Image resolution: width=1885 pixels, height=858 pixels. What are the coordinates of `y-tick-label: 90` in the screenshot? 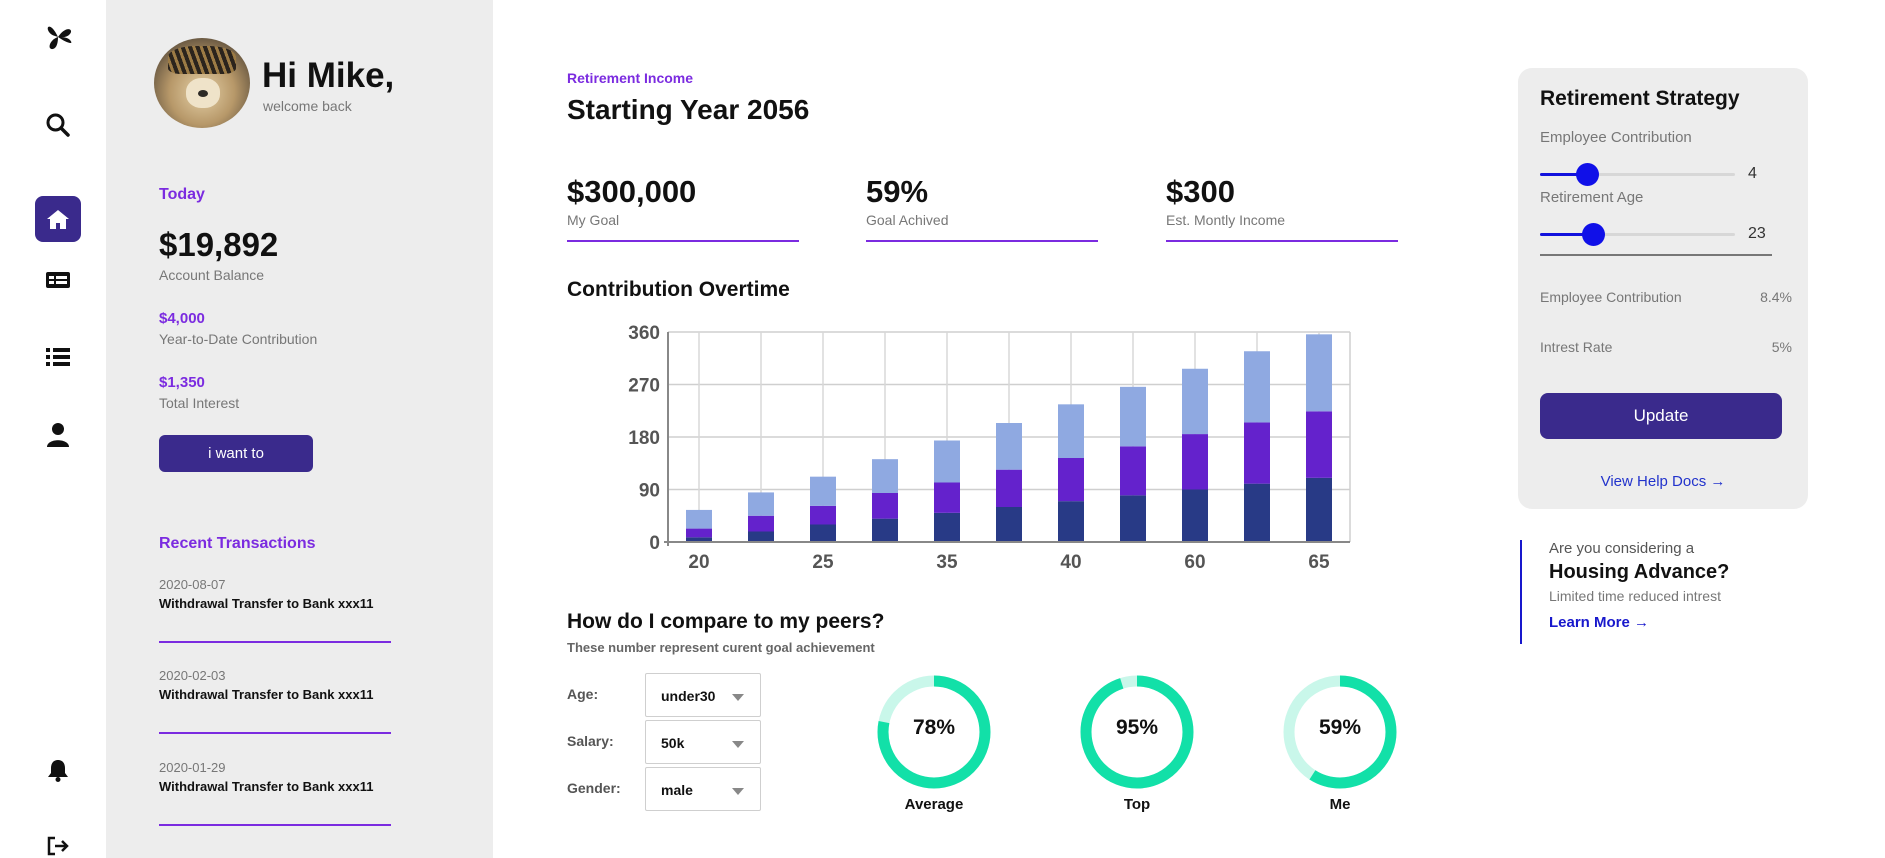 It's located at (649, 491).